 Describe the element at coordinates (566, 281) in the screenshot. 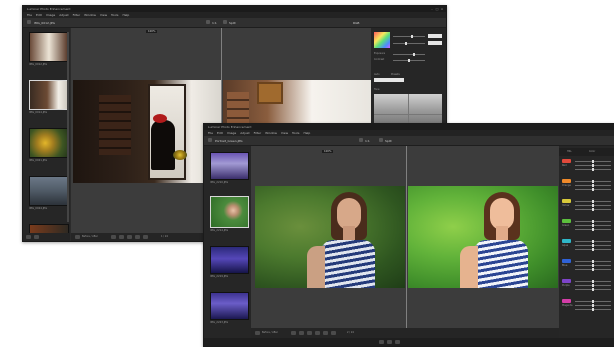

I see `color-swatch-purple` at that location.